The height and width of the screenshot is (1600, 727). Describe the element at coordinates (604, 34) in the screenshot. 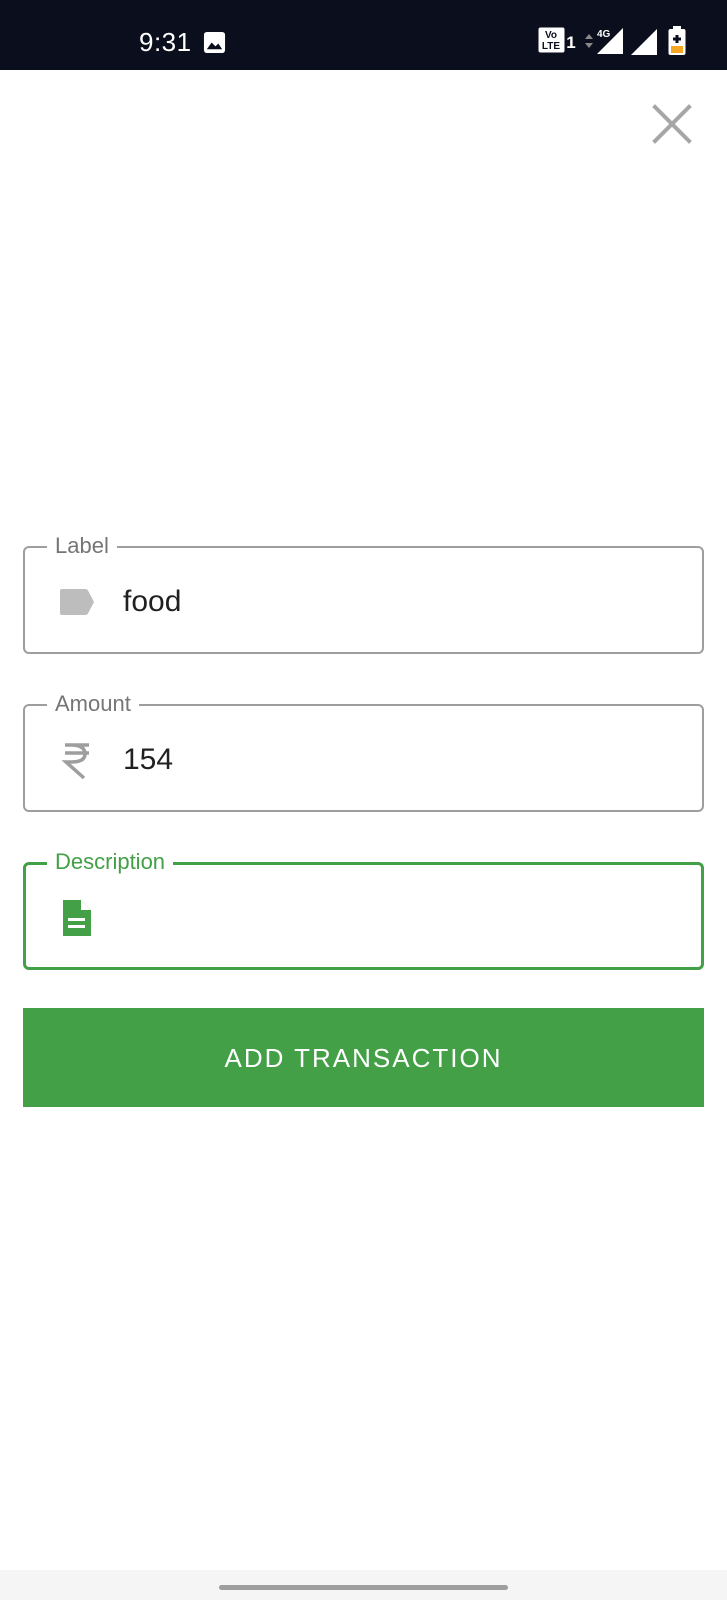

I see `svg-text: 4G` at that location.